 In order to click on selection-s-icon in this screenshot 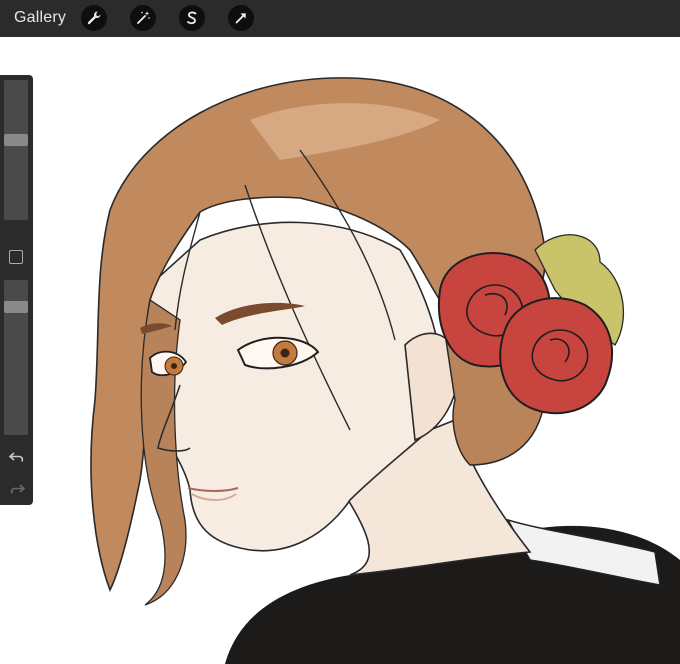, I will do `click(192, 18)`.